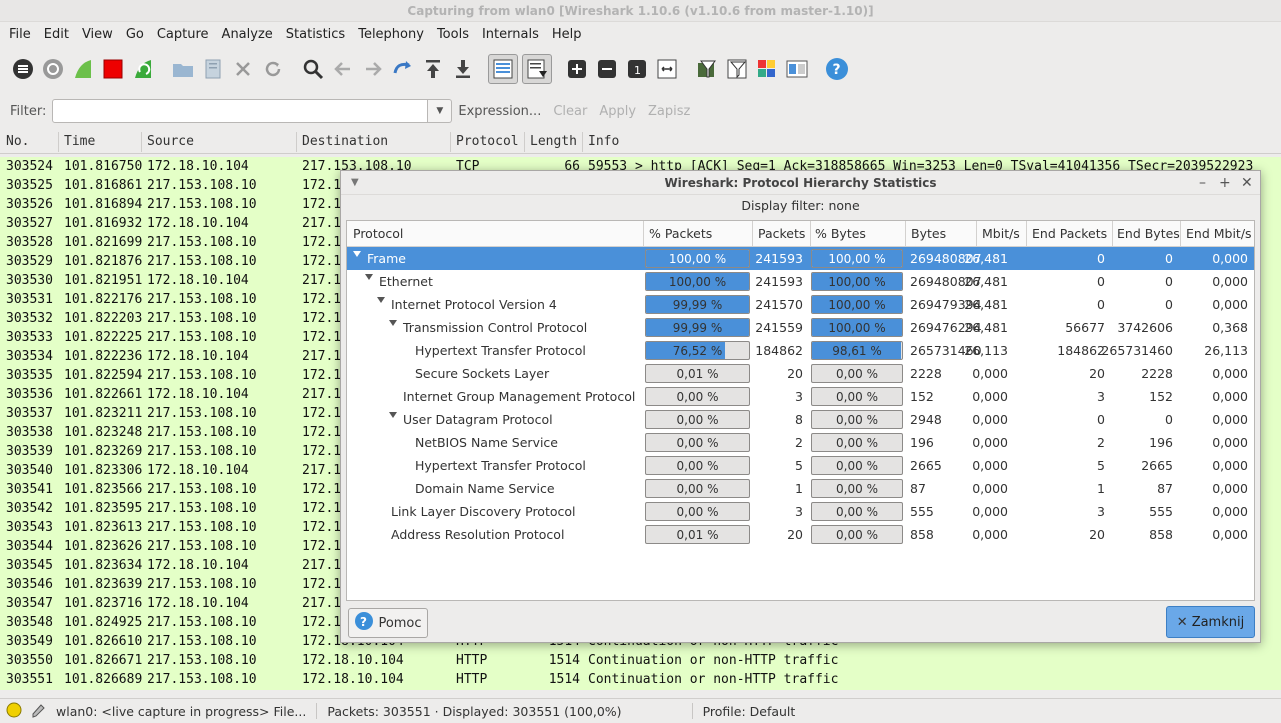  Describe the element at coordinates (553, 141) in the screenshot. I see `column-length: Length` at that location.